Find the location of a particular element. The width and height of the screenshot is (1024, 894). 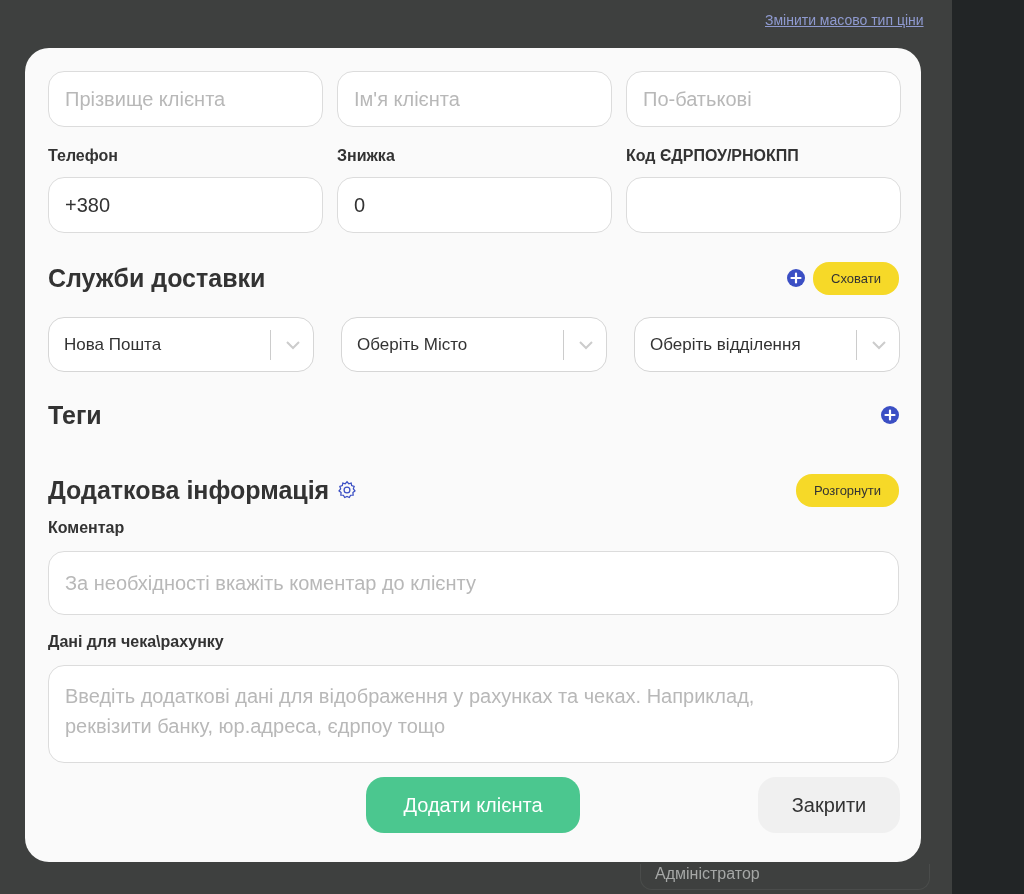

input-field: Прізвище клієнта is located at coordinates (185, 99).